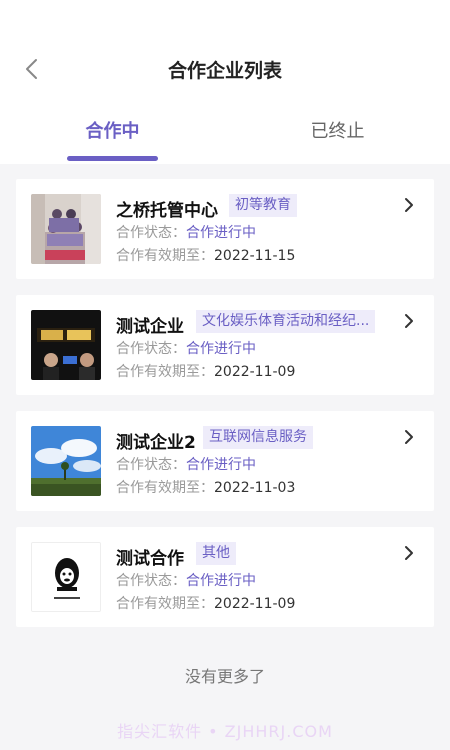 The image size is (450, 750). What do you see at coordinates (263, 205) in the screenshot?
I see `industry-tag: 初等教育` at bounding box center [263, 205].